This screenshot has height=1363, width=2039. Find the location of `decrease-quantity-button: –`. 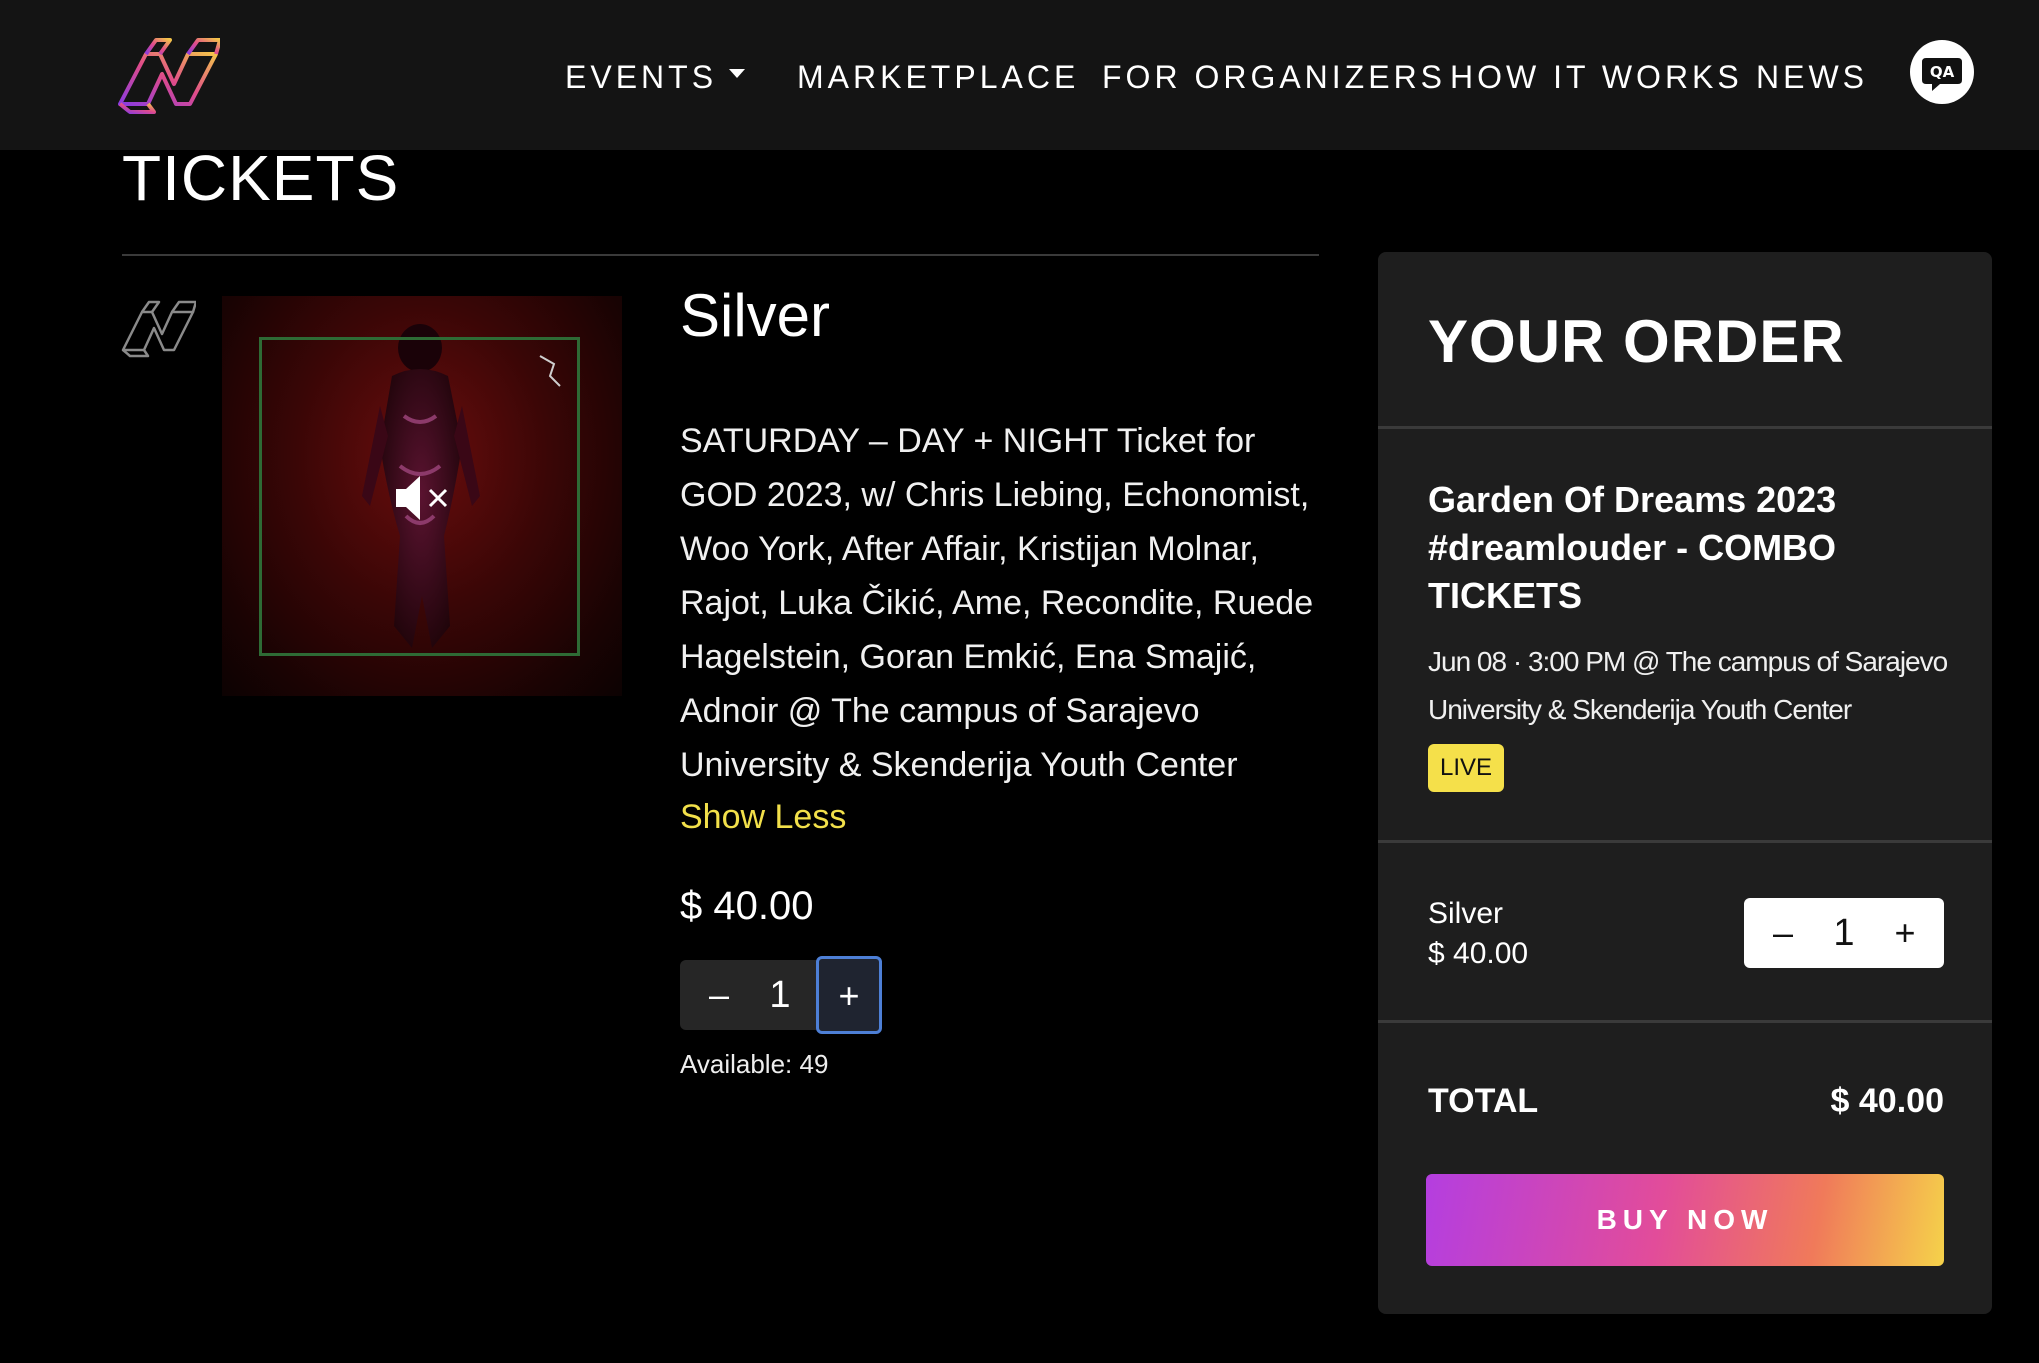

decrease-quantity-button: – is located at coordinates (719, 995).